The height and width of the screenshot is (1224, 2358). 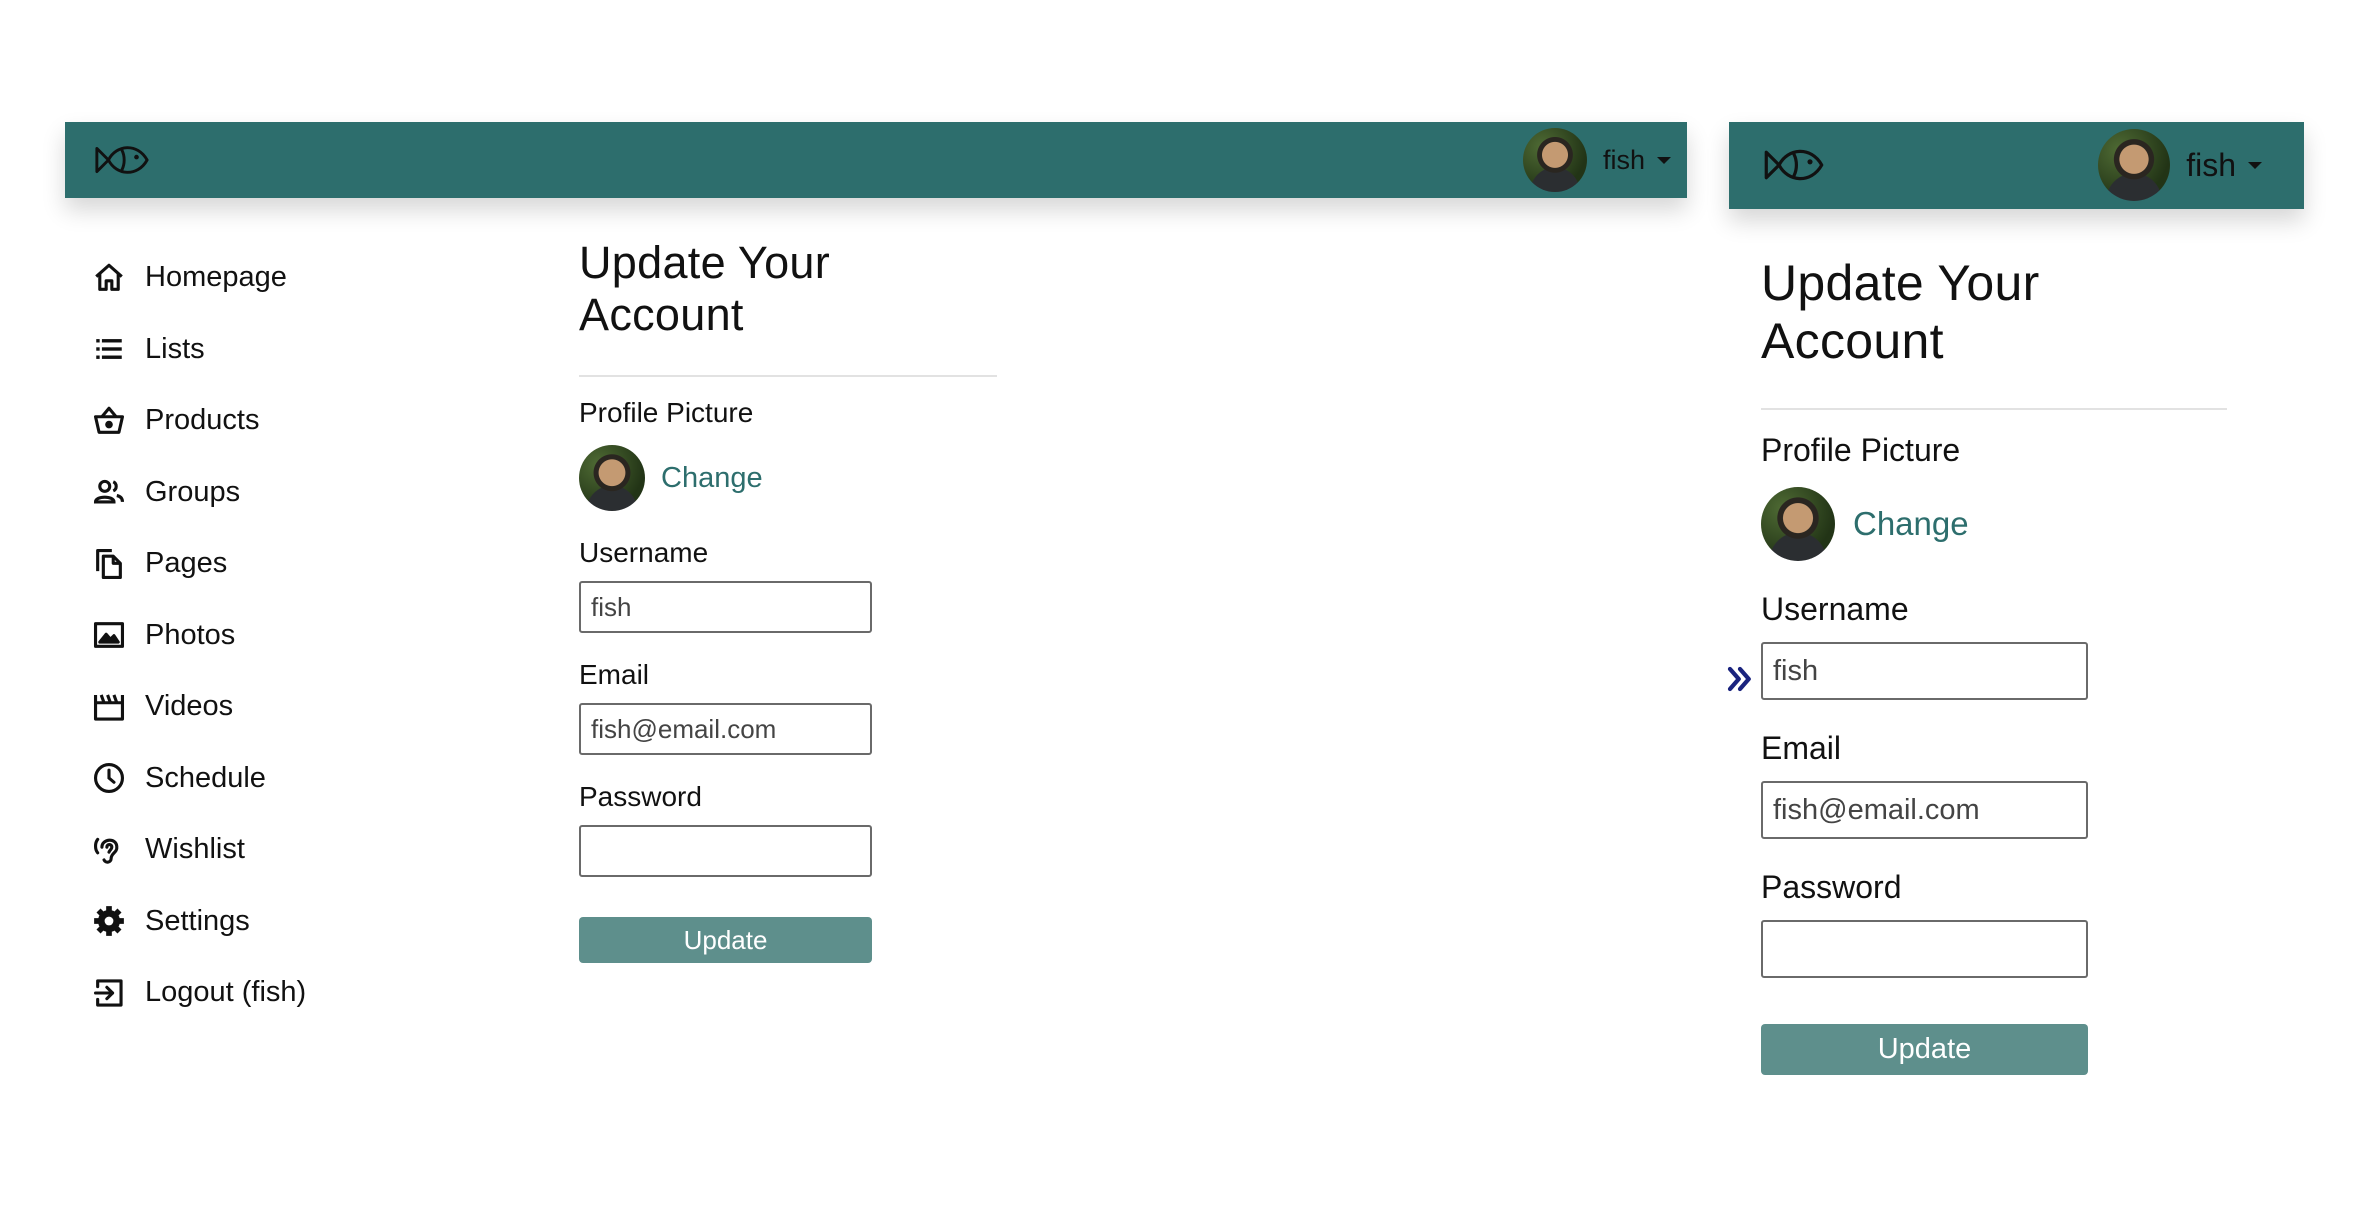 I want to click on sidebar-item-label: Photos, so click(x=190, y=634).